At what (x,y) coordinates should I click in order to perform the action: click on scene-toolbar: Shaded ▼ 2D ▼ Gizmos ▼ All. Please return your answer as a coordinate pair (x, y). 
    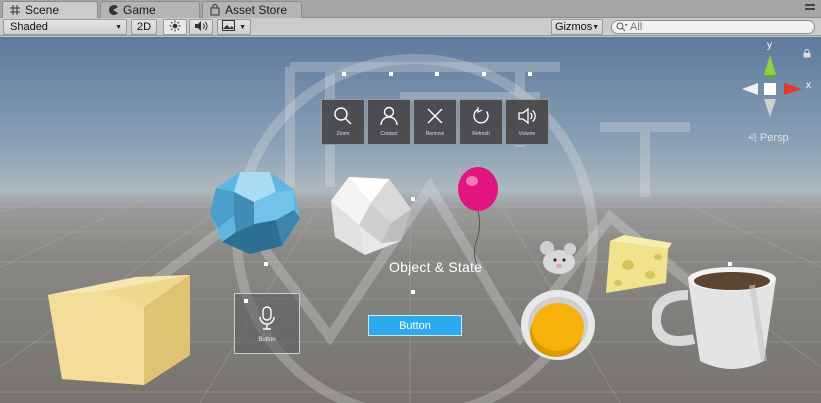
    Looking at the image, I should click on (410, 27).